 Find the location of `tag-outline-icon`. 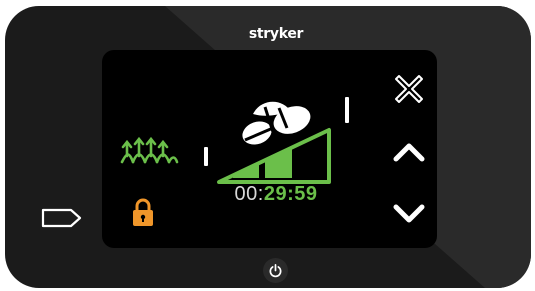

tag-outline-icon is located at coordinates (62, 218).